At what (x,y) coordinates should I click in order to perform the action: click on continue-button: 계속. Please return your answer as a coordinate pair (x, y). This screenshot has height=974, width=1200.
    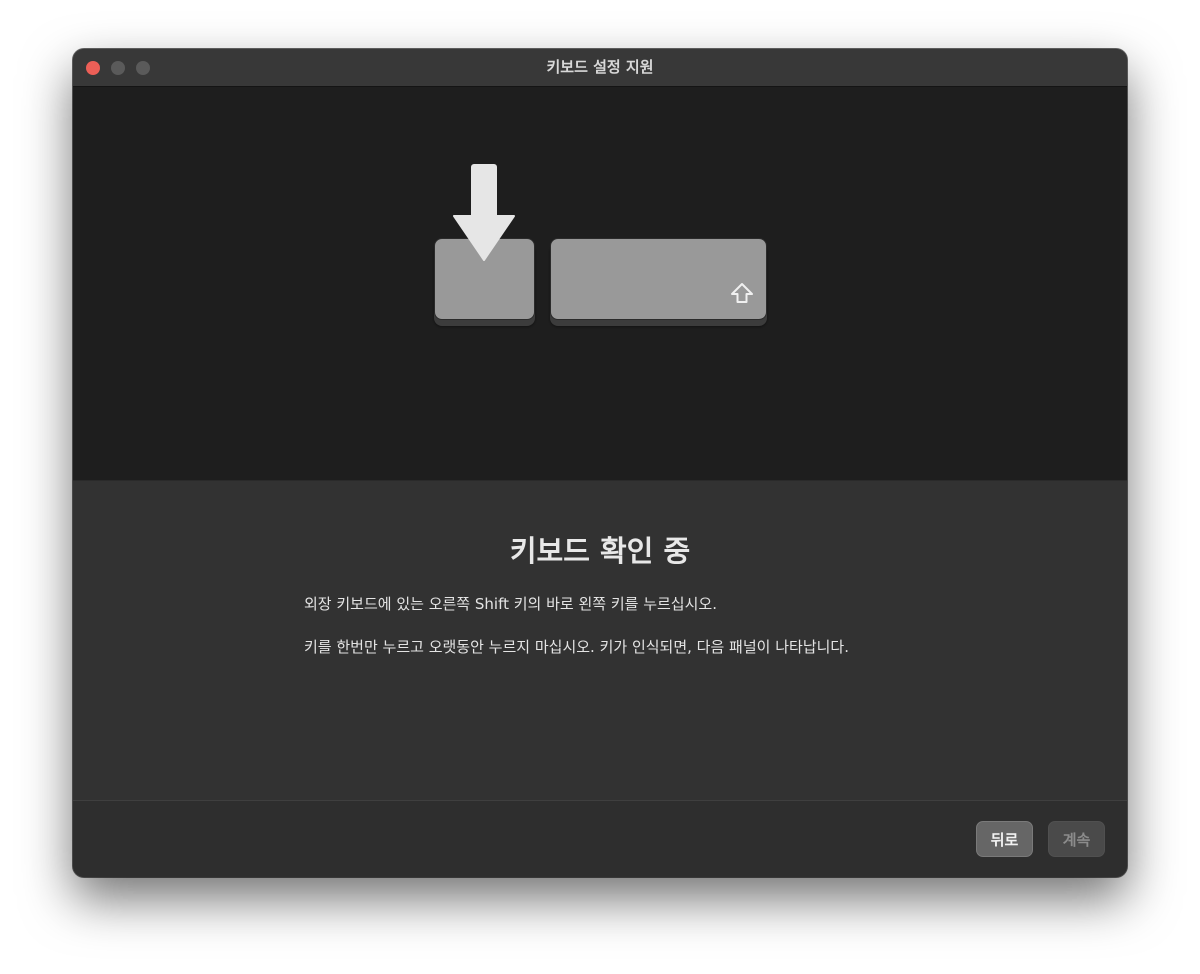
    Looking at the image, I should click on (1076, 839).